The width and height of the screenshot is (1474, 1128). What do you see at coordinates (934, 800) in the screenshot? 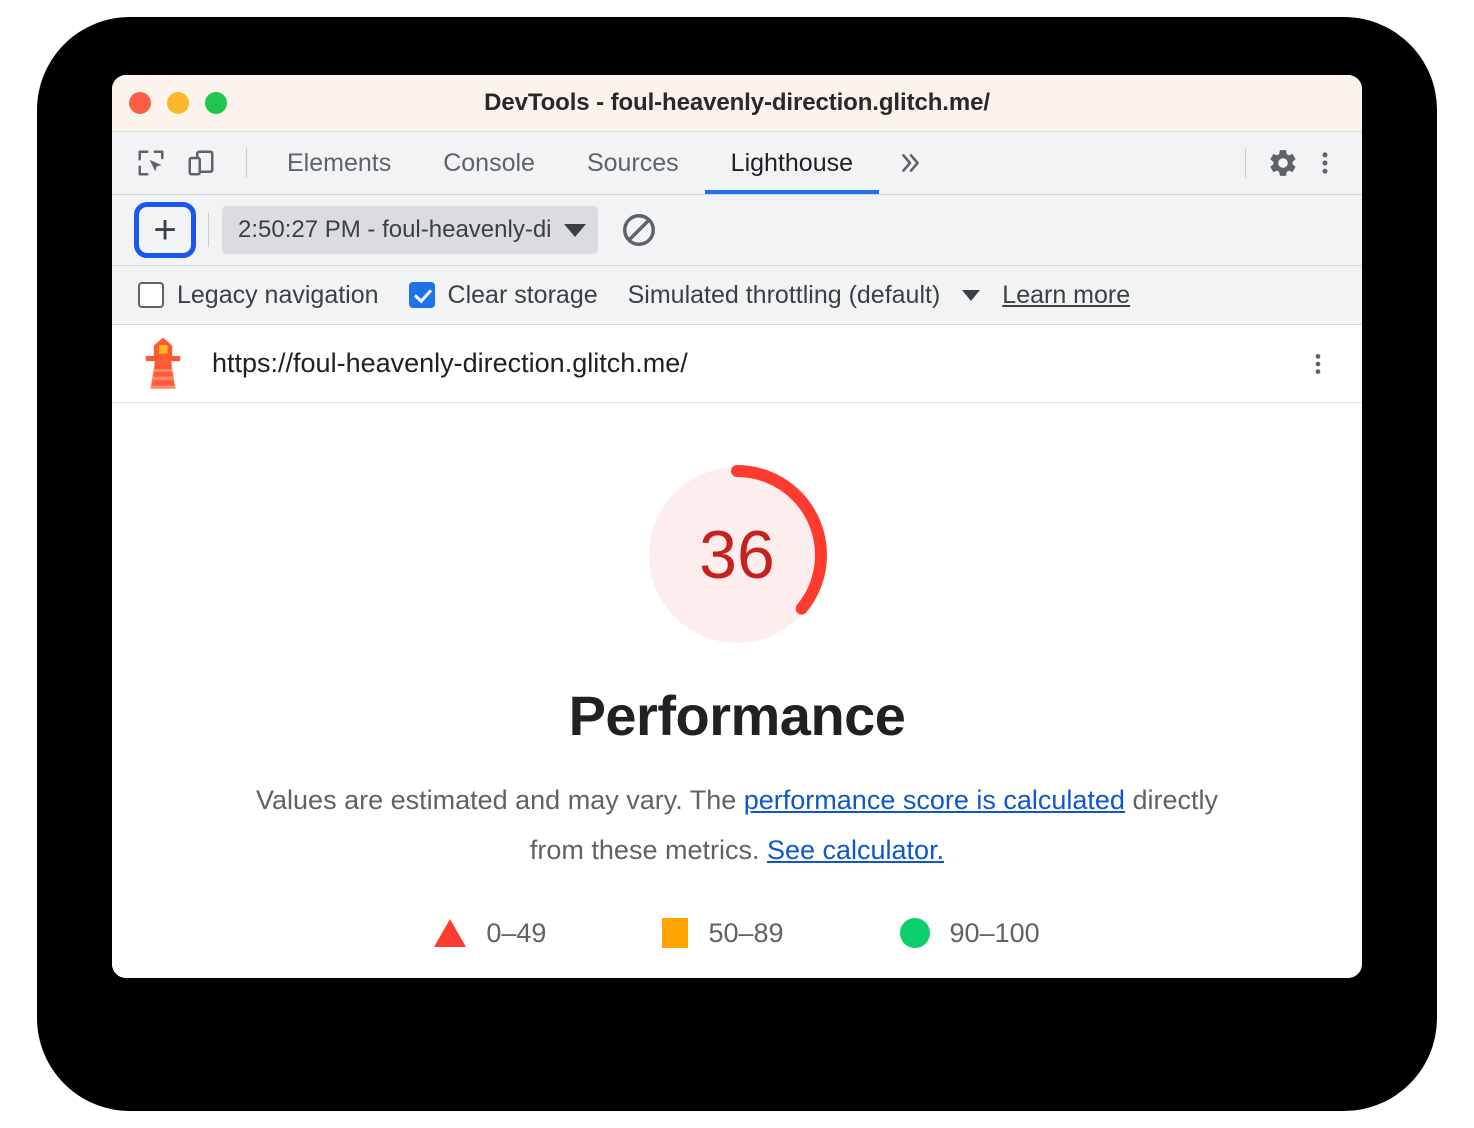
I see `performance-score-calculated-link: performance score is calculated` at bounding box center [934, 800].